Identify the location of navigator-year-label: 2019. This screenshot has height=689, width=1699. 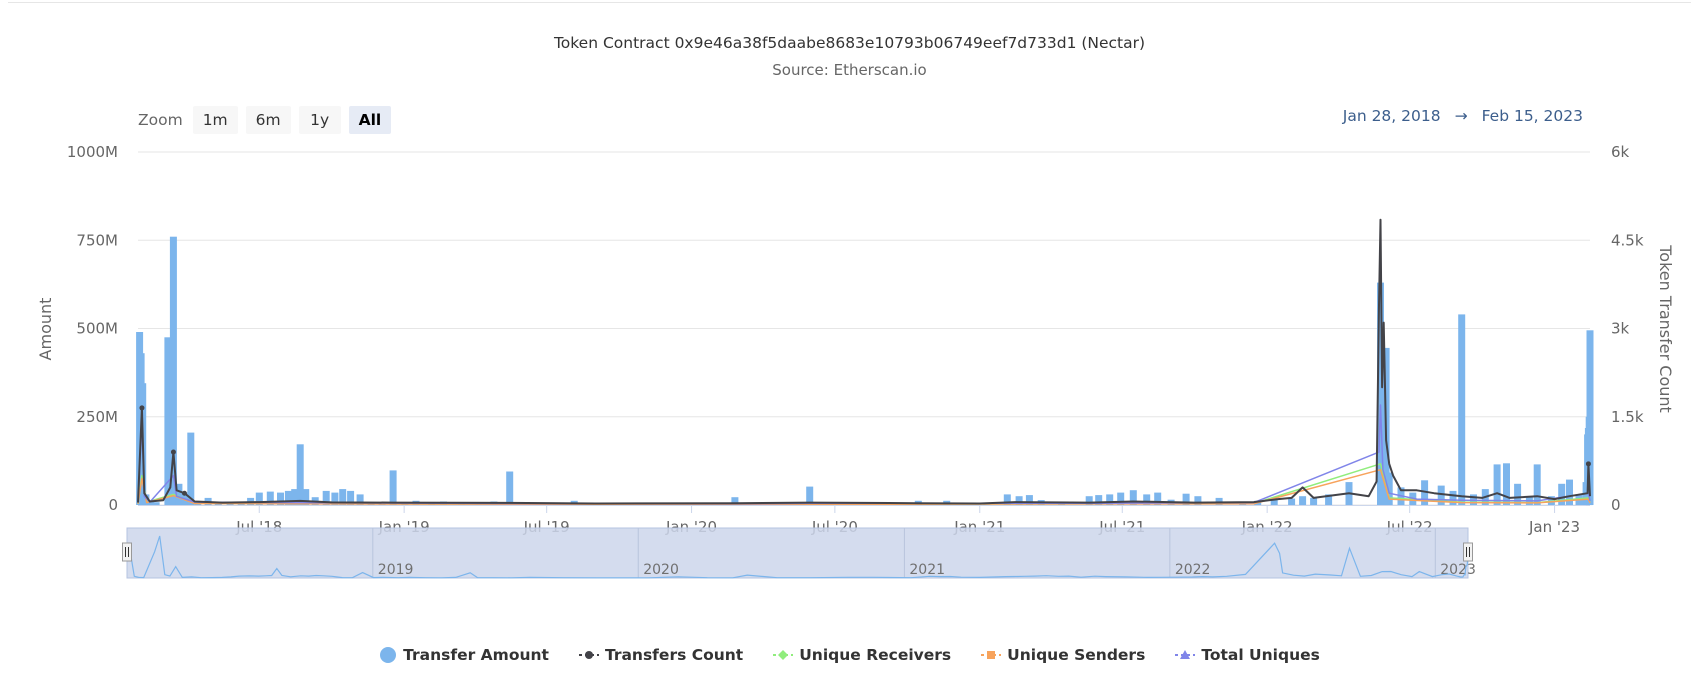
(396, 570).